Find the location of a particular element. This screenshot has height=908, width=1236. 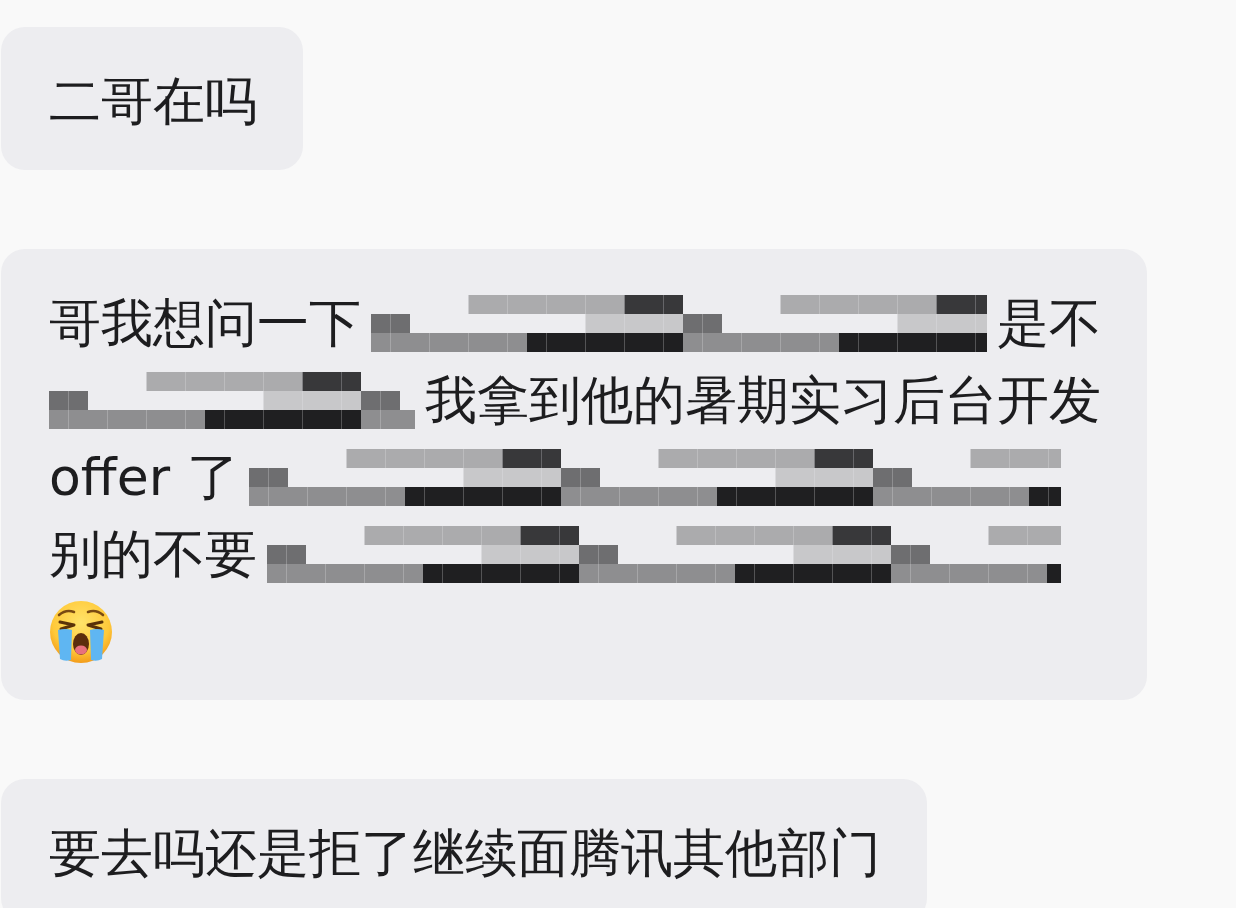

message-text: 别的不要 is located at coordinates (153, 554).